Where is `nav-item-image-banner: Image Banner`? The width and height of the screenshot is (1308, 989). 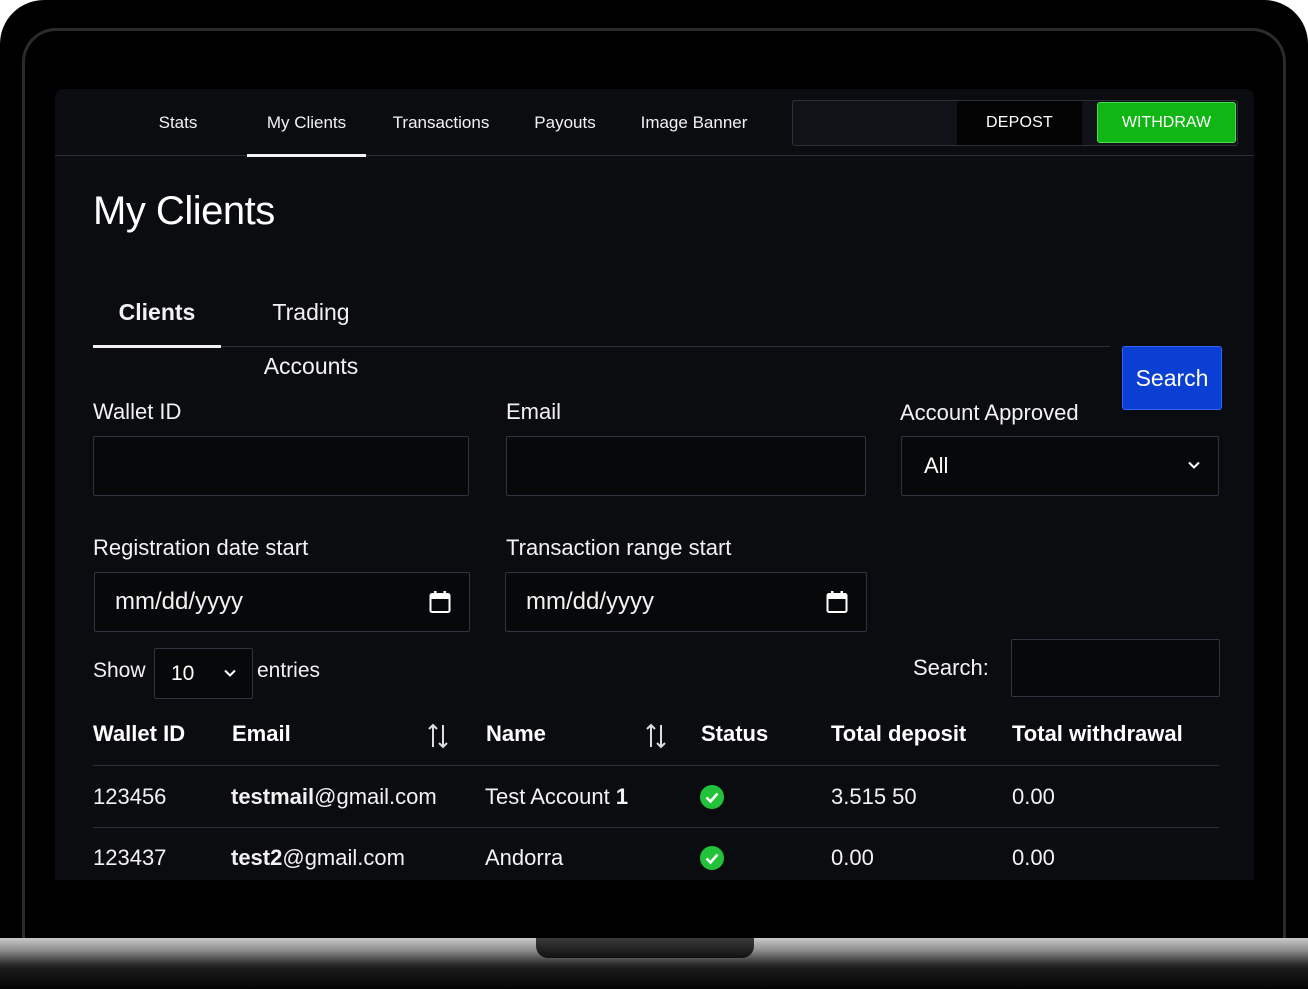
nav-item-image-banner: Image Banner is located at coordinates (694, 122).